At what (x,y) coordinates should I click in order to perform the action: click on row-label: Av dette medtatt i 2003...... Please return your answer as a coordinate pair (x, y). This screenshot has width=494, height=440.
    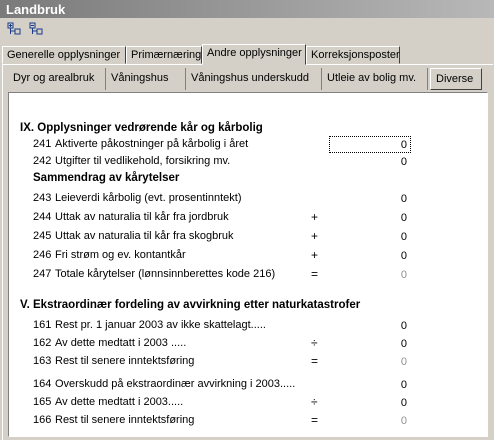
    Looking at the image, I should click on (119, 402).